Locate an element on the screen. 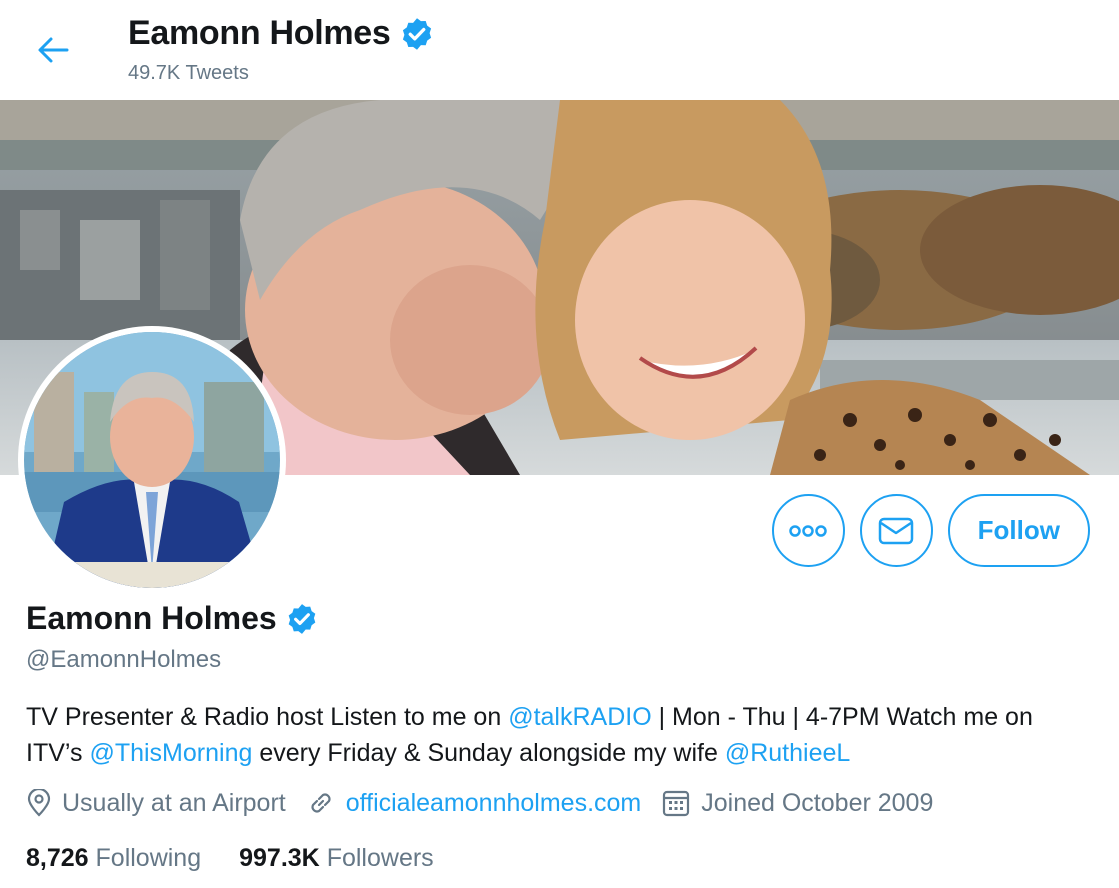 The width and height of the screenshot is (1119, 888). following-count: 8,726 is located at coordinates (57, 858).